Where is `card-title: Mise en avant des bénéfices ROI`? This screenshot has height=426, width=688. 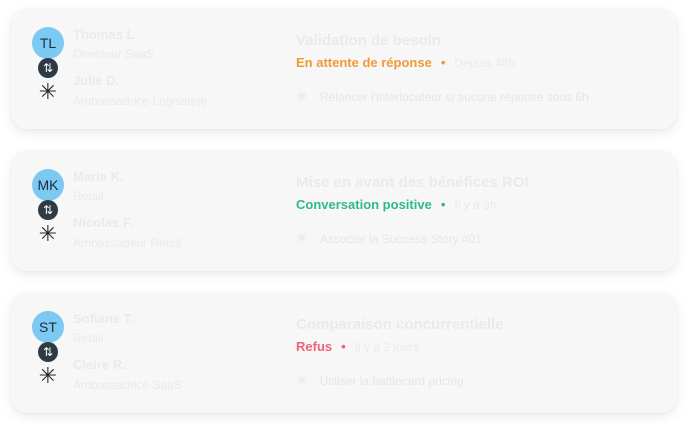
card-title: Mise en avant des bénéfices ROI is located at coordinates (412, 182).